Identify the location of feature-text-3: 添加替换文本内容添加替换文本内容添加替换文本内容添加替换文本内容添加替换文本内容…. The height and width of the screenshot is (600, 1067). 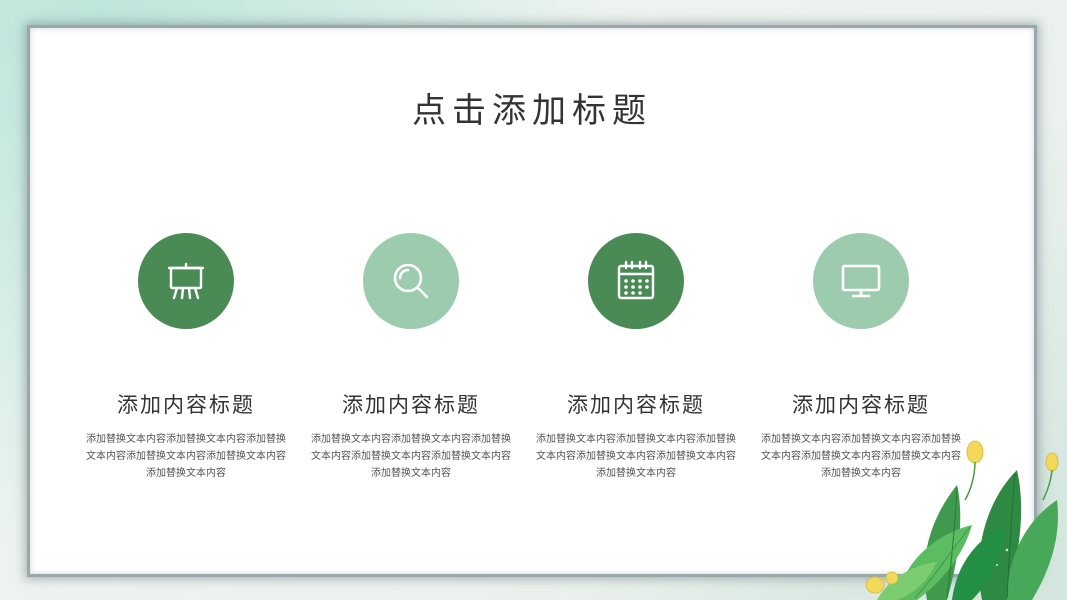
(636, 456).